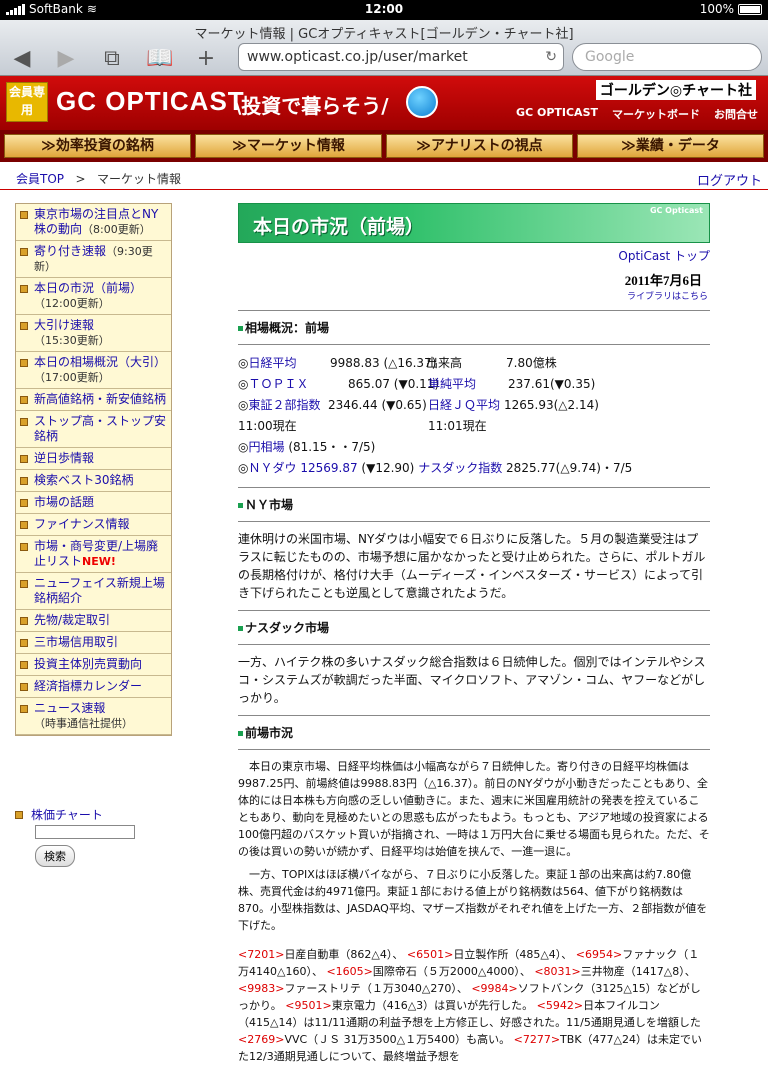  What do you see at coordinates (261, 1039) in the screenshot?
I see `stock-code-link: <2769>` at bounding box center [261, 1039].